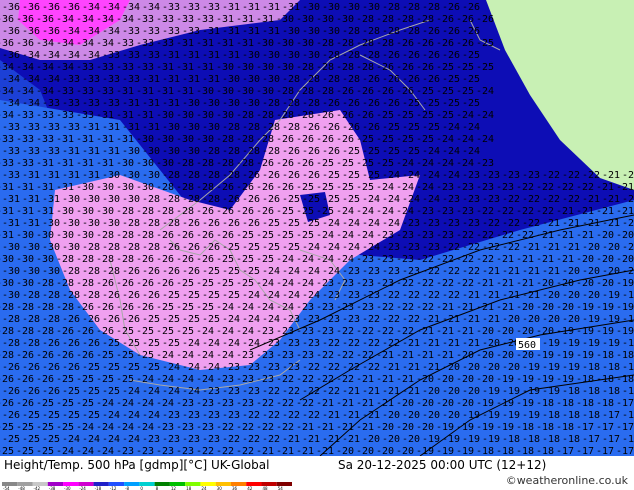 This screenshot has width=634, height=490. Describe the element at coordinates (67, 488) in the screenshot. I see `colorbar-tick-label: -30` at that location.